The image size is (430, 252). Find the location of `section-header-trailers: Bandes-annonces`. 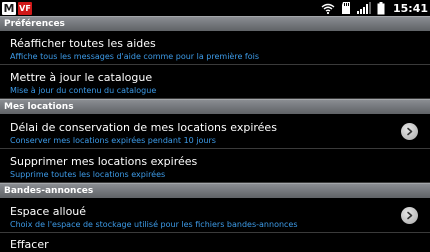

section-header-trailers: Bandes-annonces is located at coordinates (215, 190).